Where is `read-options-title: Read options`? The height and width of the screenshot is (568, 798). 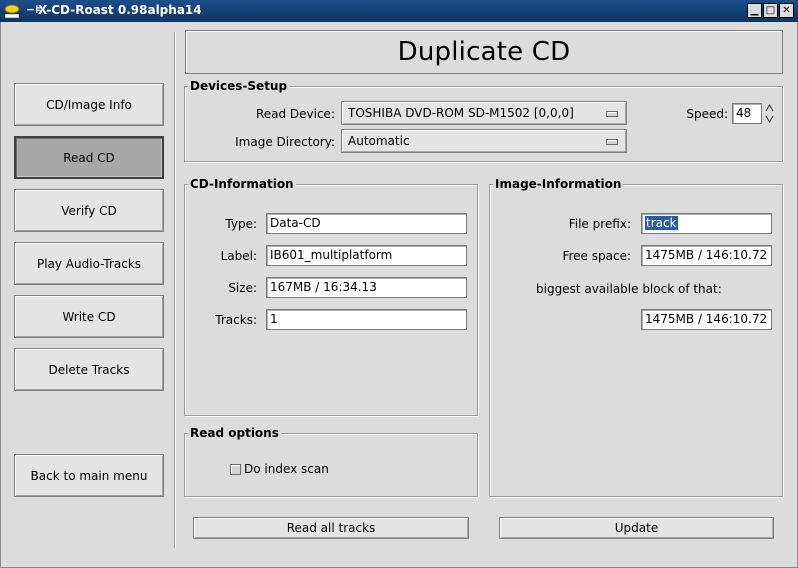
read-options-title: Read options is located at coordinates (234, 433).